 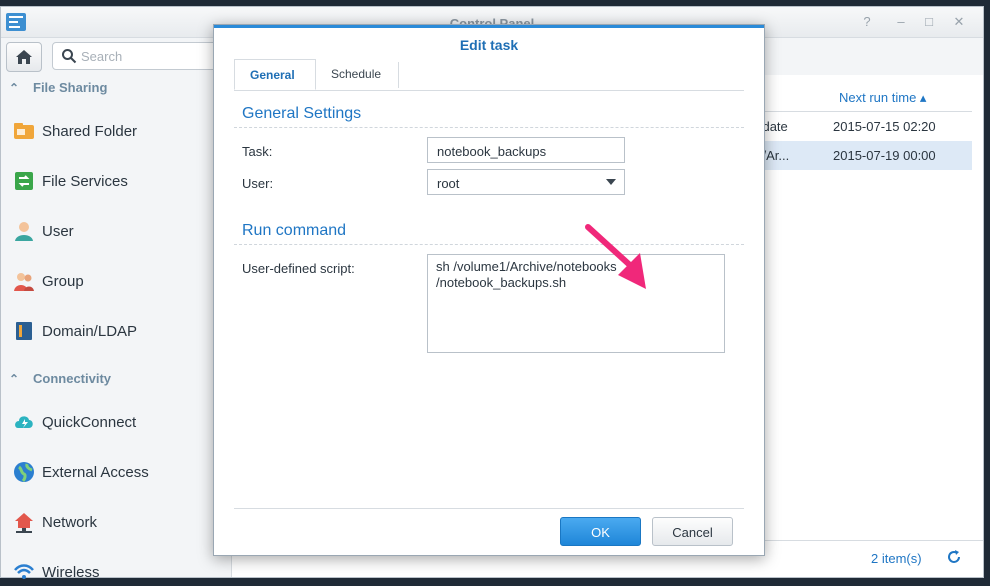 What do you see at coordinates (600, 531) in the screenshot?
I see `ok-button: OK` at bounding box center [600, 531].